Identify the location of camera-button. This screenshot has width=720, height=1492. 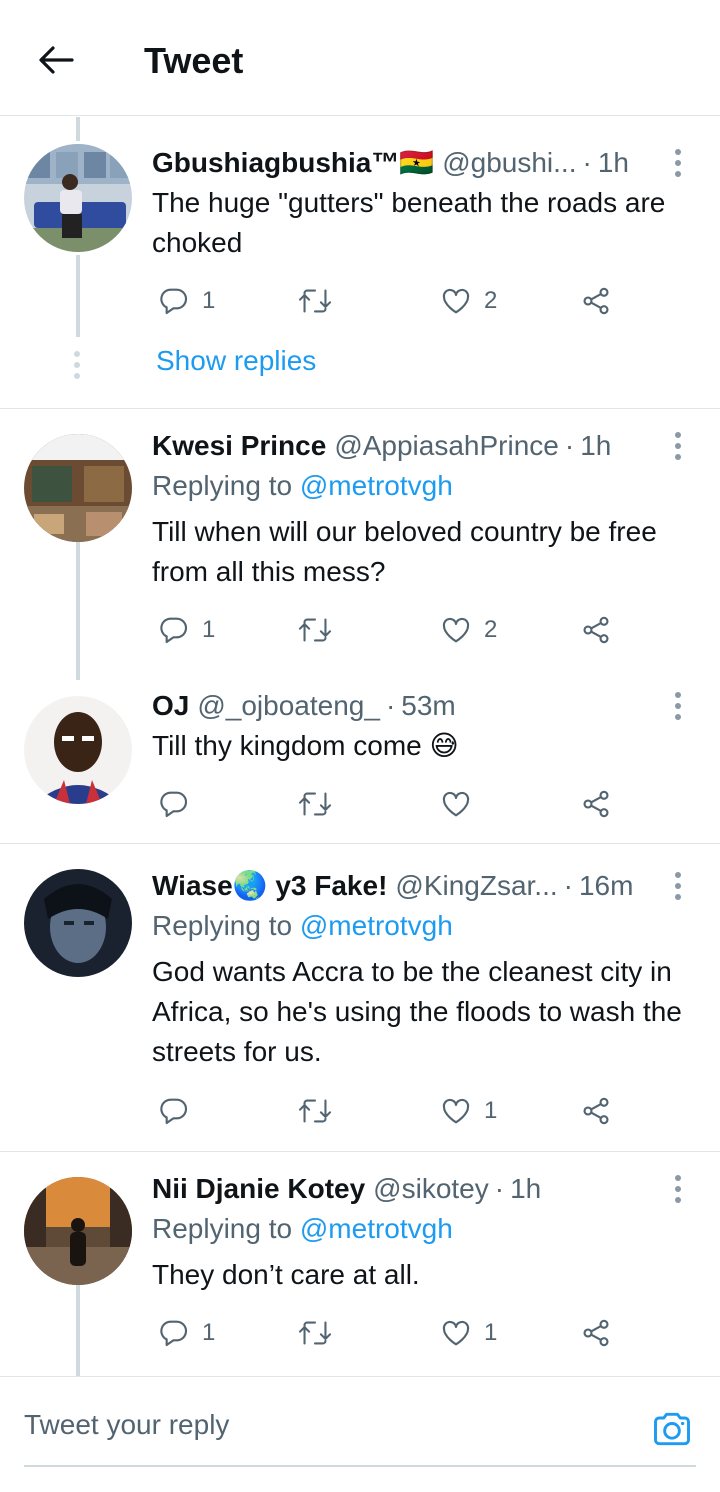
(672, 1429).